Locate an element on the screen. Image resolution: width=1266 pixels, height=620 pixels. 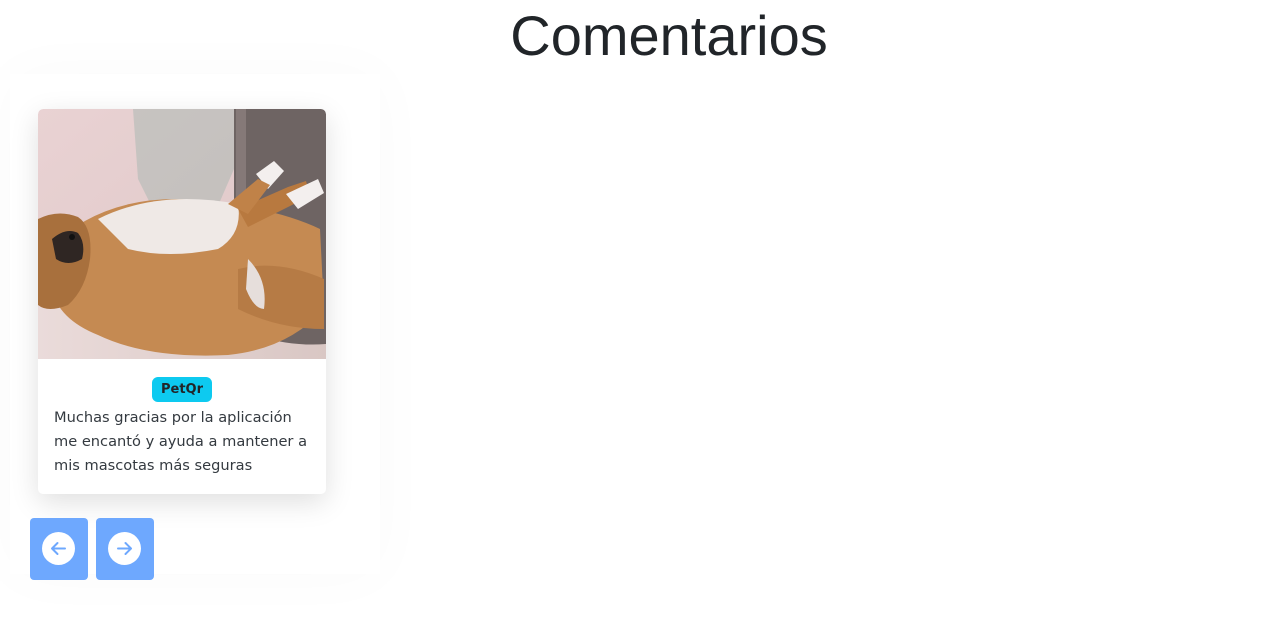
badge-row: PetQr is located at coordinates (182, 389).